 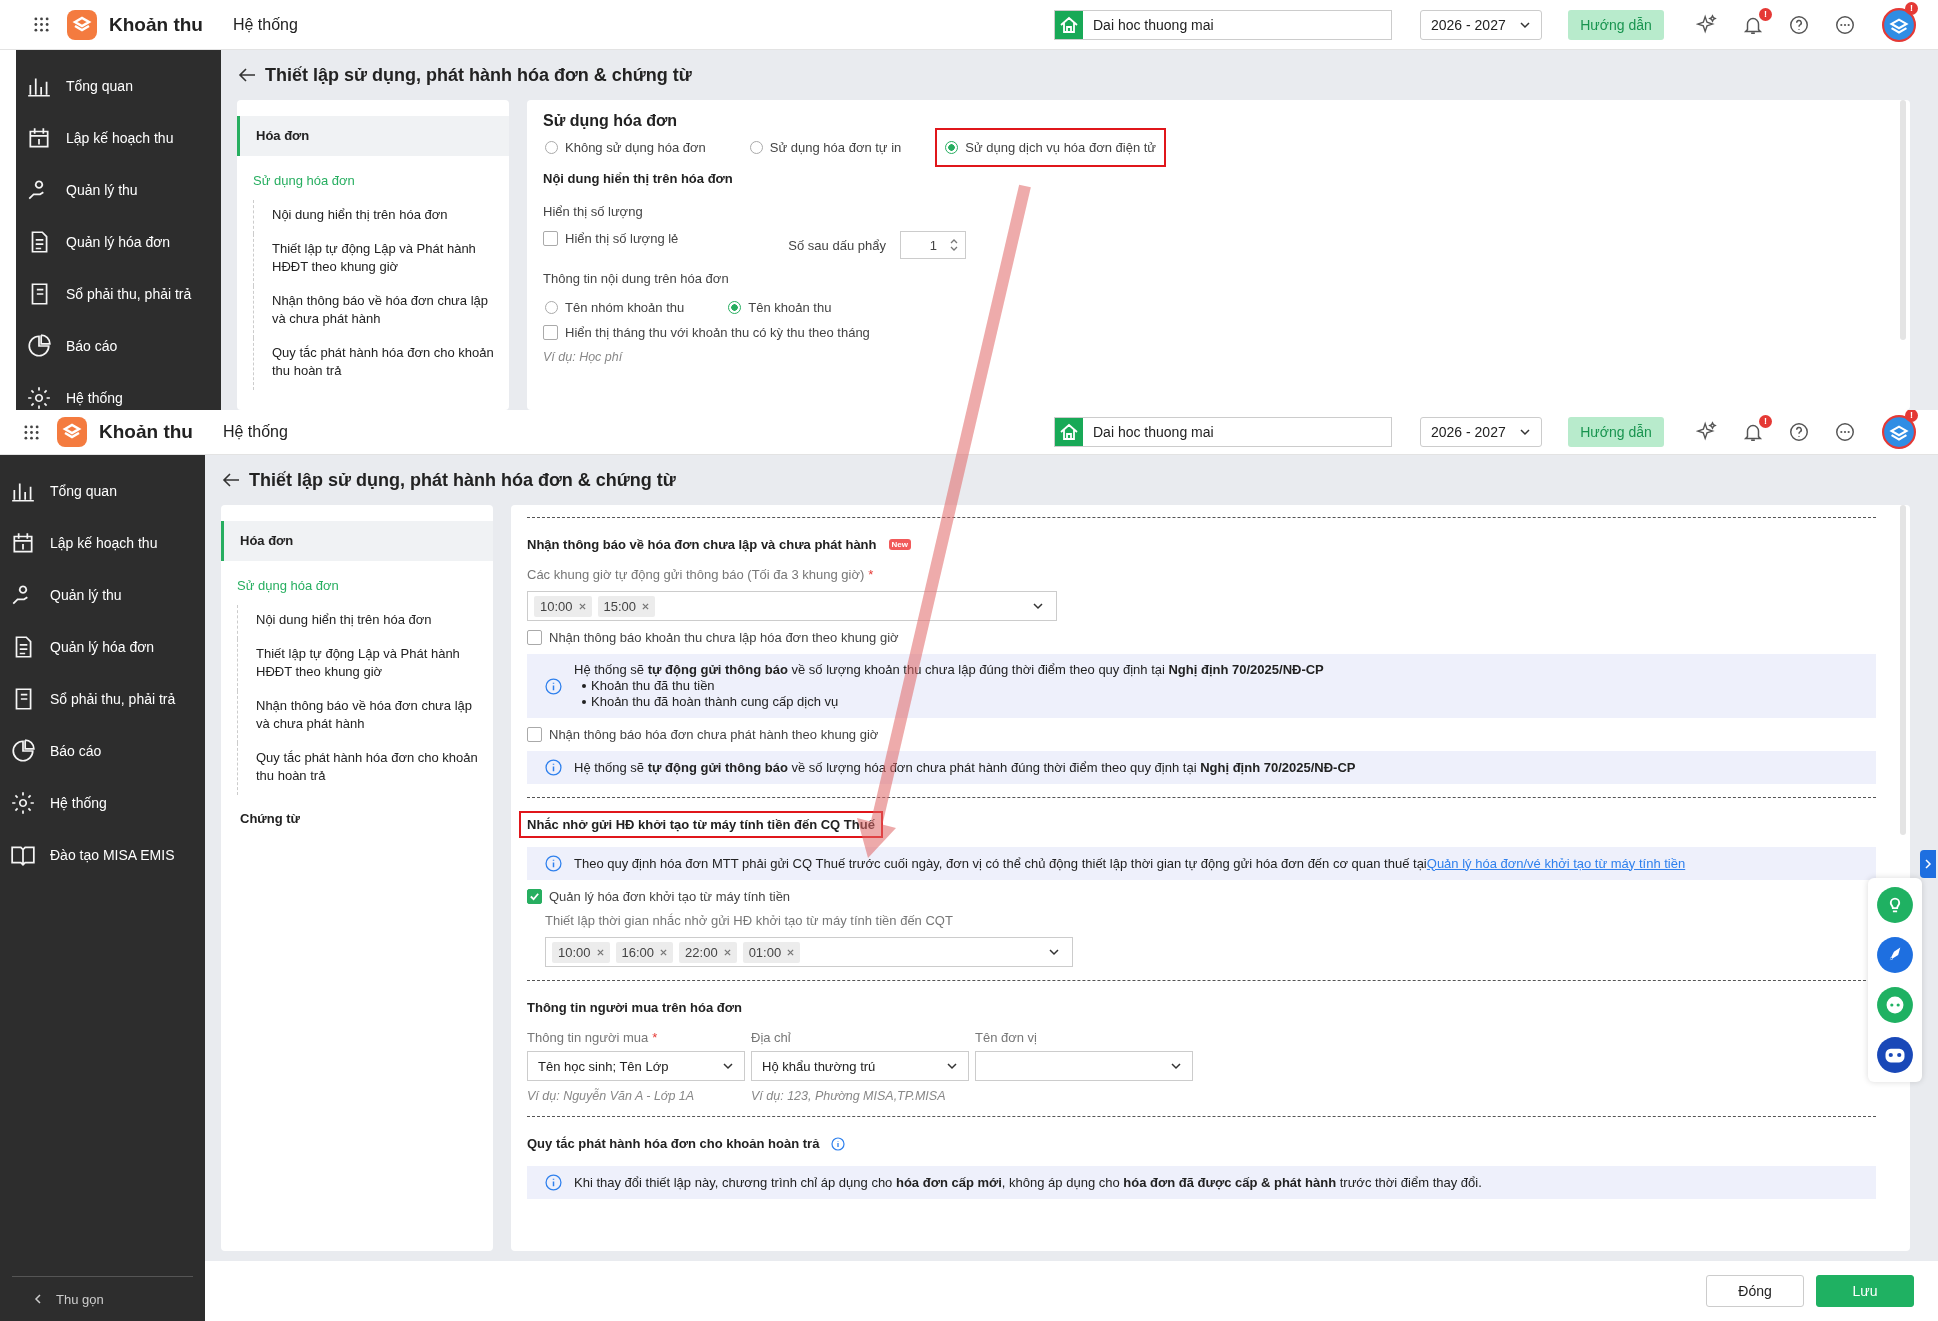 I want to click on pie-chart-icon, so click(x=23, y=751).